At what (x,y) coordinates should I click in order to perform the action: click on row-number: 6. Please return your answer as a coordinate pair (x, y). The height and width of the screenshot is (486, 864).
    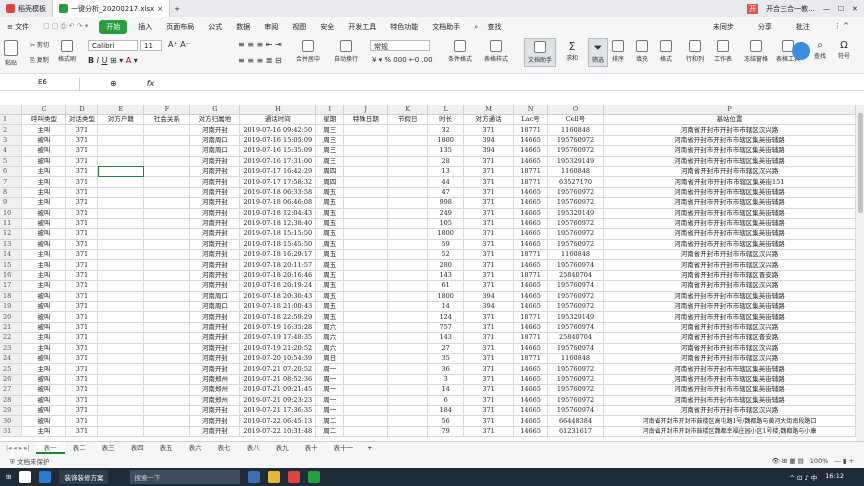
    Looking at the image, I should click on (11, 172).